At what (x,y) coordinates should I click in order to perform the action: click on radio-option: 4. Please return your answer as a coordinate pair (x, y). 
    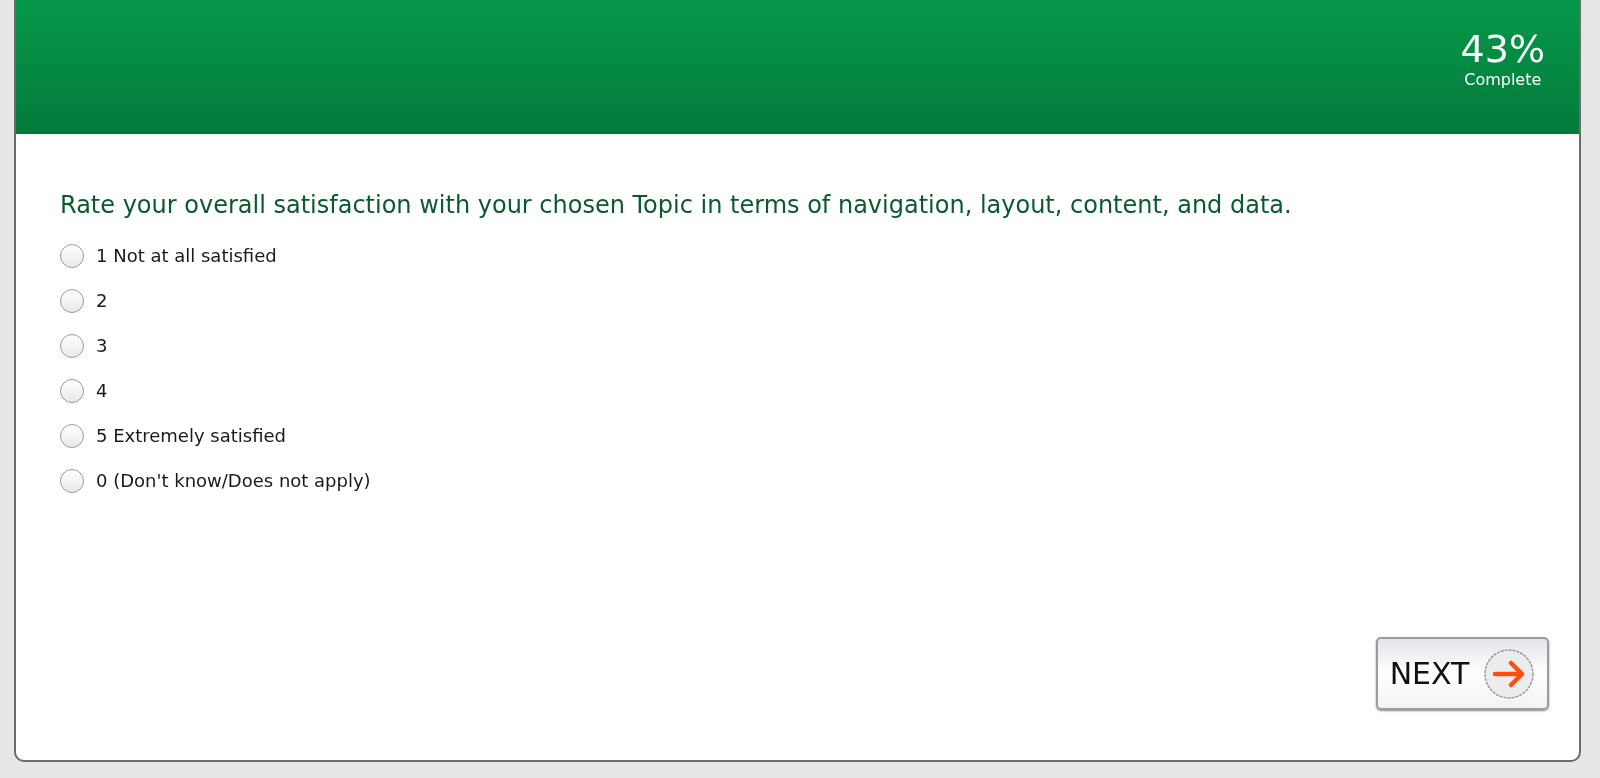
    Looking at the image, I should click on (804, 390).